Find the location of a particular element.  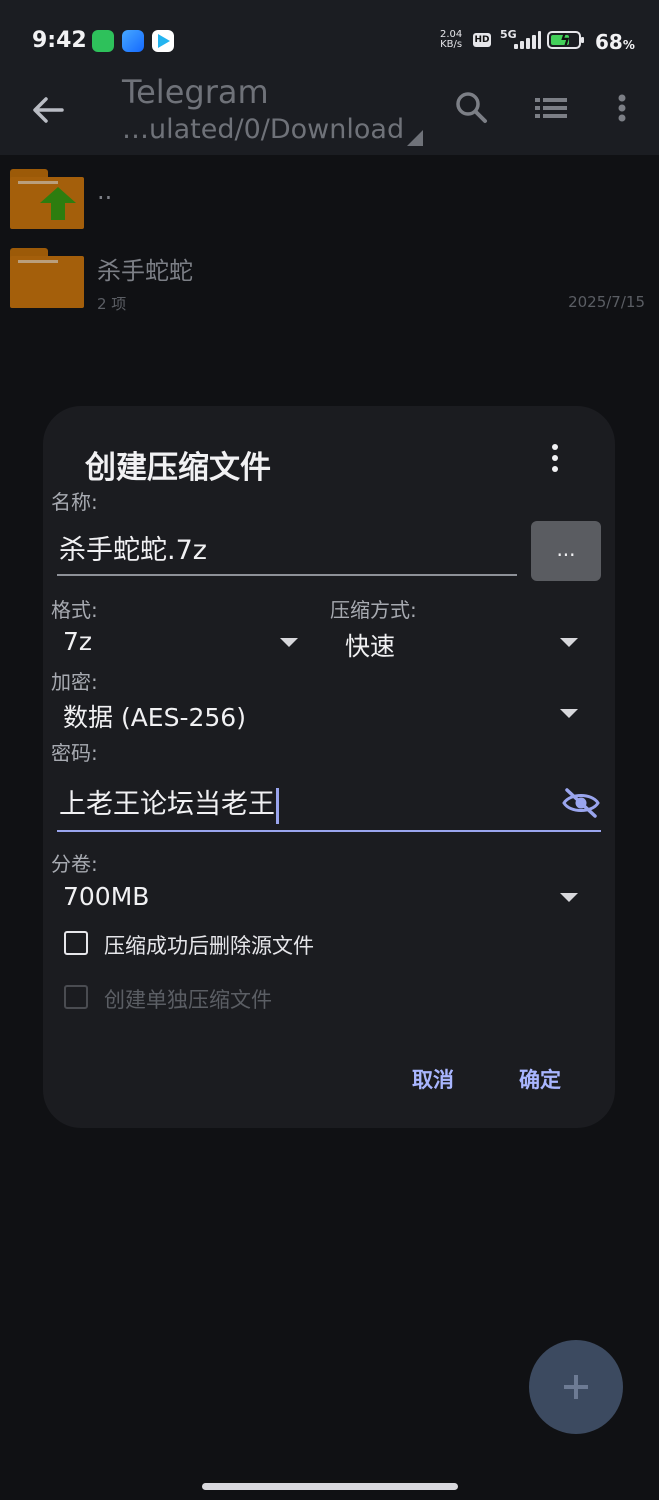

hd-badge: HD is located at coordinates (482, 40).